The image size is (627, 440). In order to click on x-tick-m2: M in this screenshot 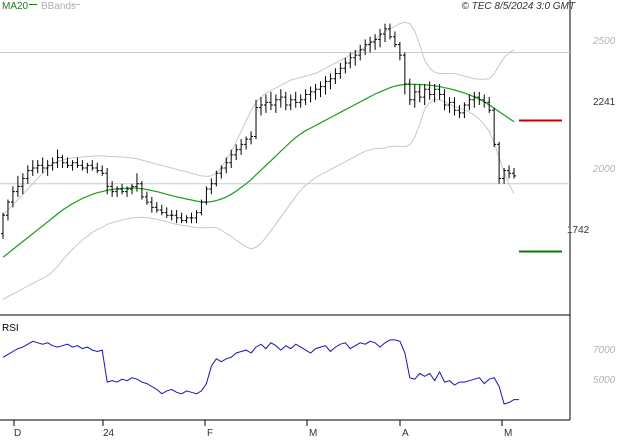, I will do `click(508, 433)`.